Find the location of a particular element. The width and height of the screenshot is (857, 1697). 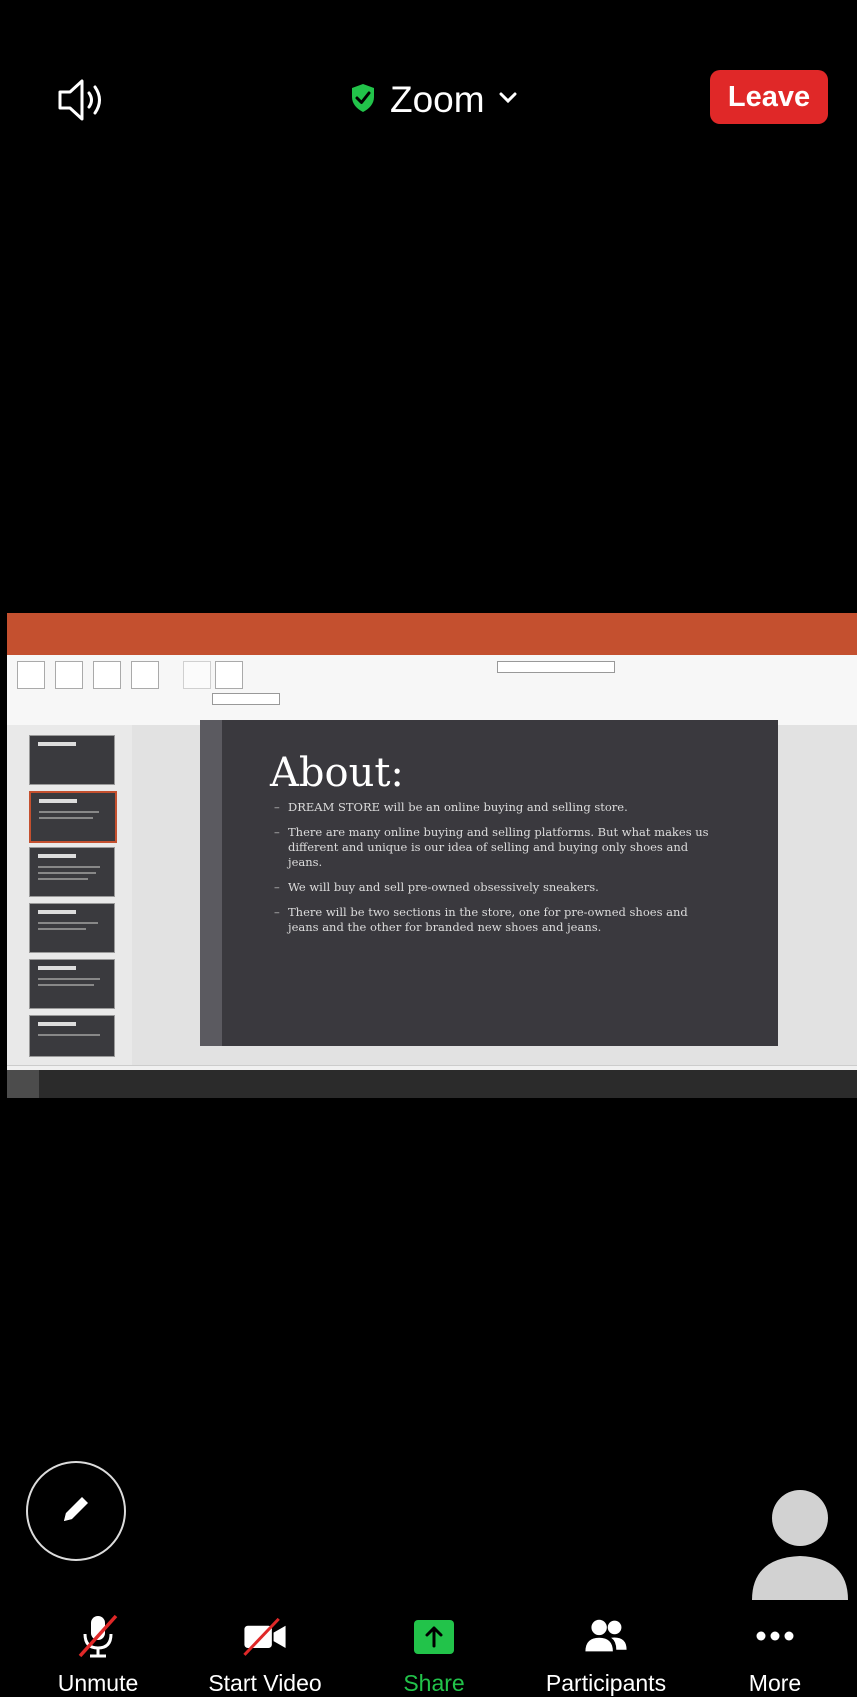

user-avatar-icon is located at coordinates (800, 1544).